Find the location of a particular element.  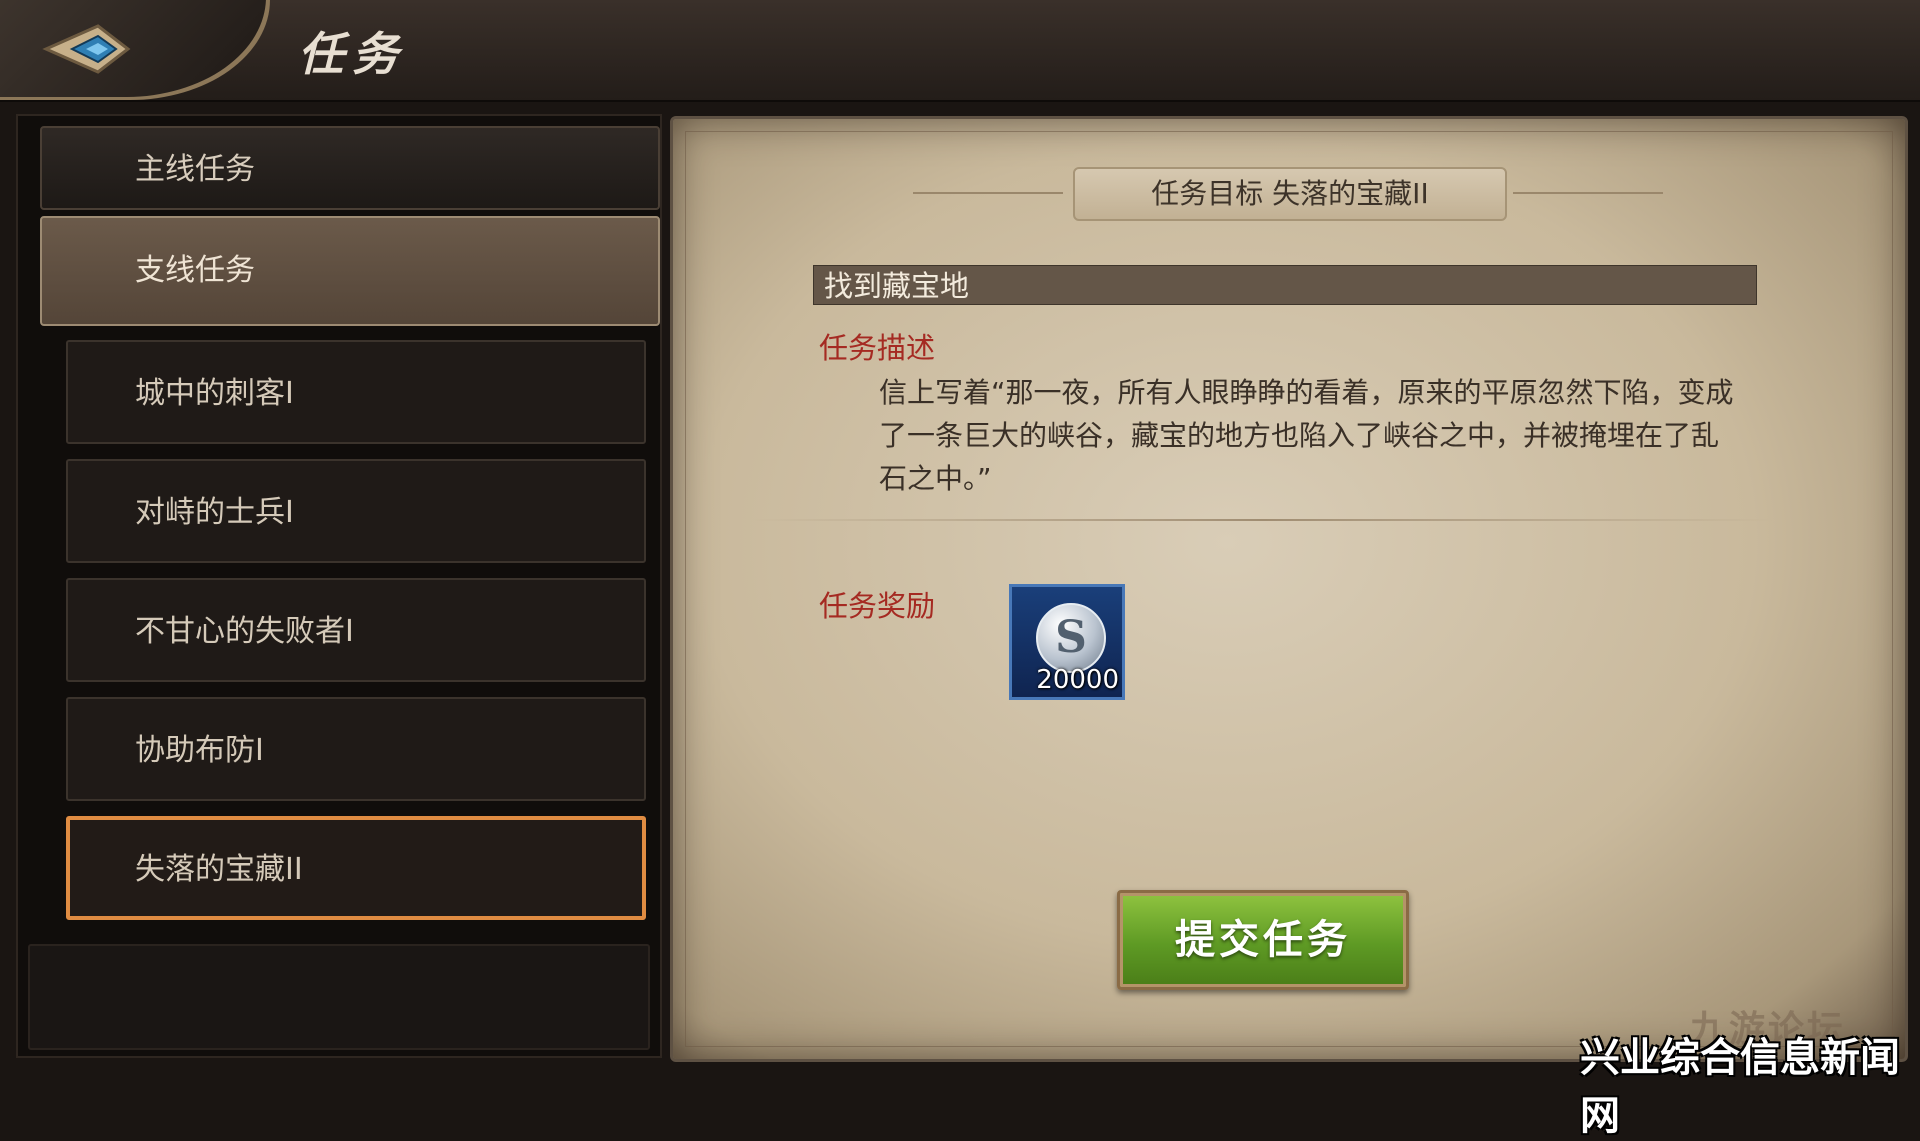

quest-objective: 找到藏宝地 is located at coordinates (1285, 285).